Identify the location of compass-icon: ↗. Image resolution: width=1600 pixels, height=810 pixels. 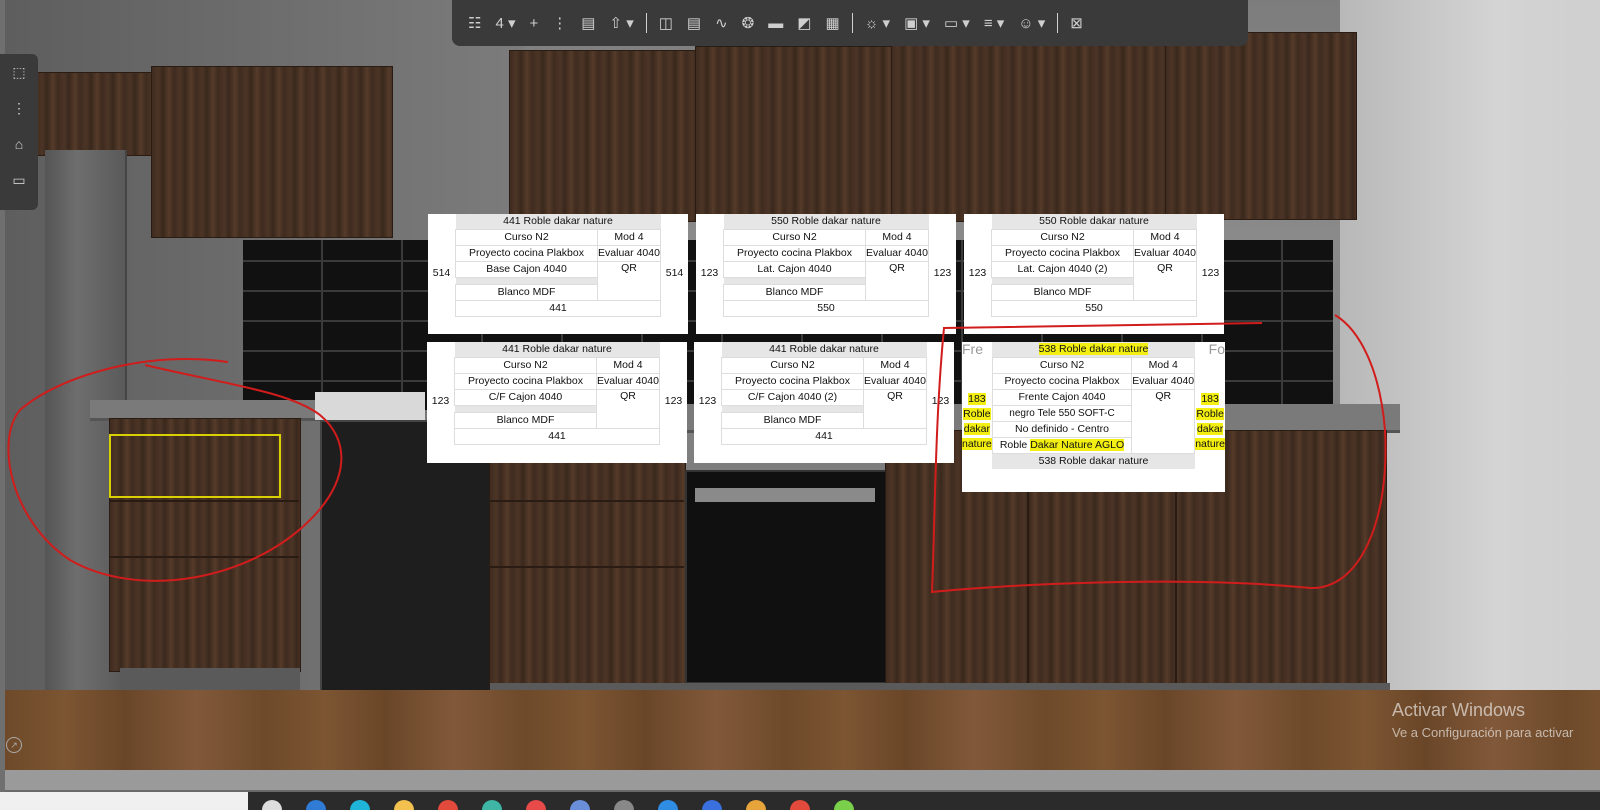
(14, 745).